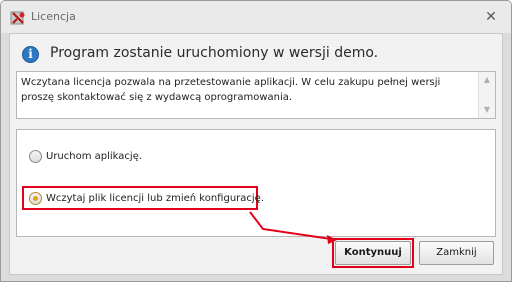 Image resolution: width=512 pixels, height=282 pixels. Describe the element at coordinates (486, 95) in the screenshot. I see `description-scrollbar: ▲ ▼` at that location.